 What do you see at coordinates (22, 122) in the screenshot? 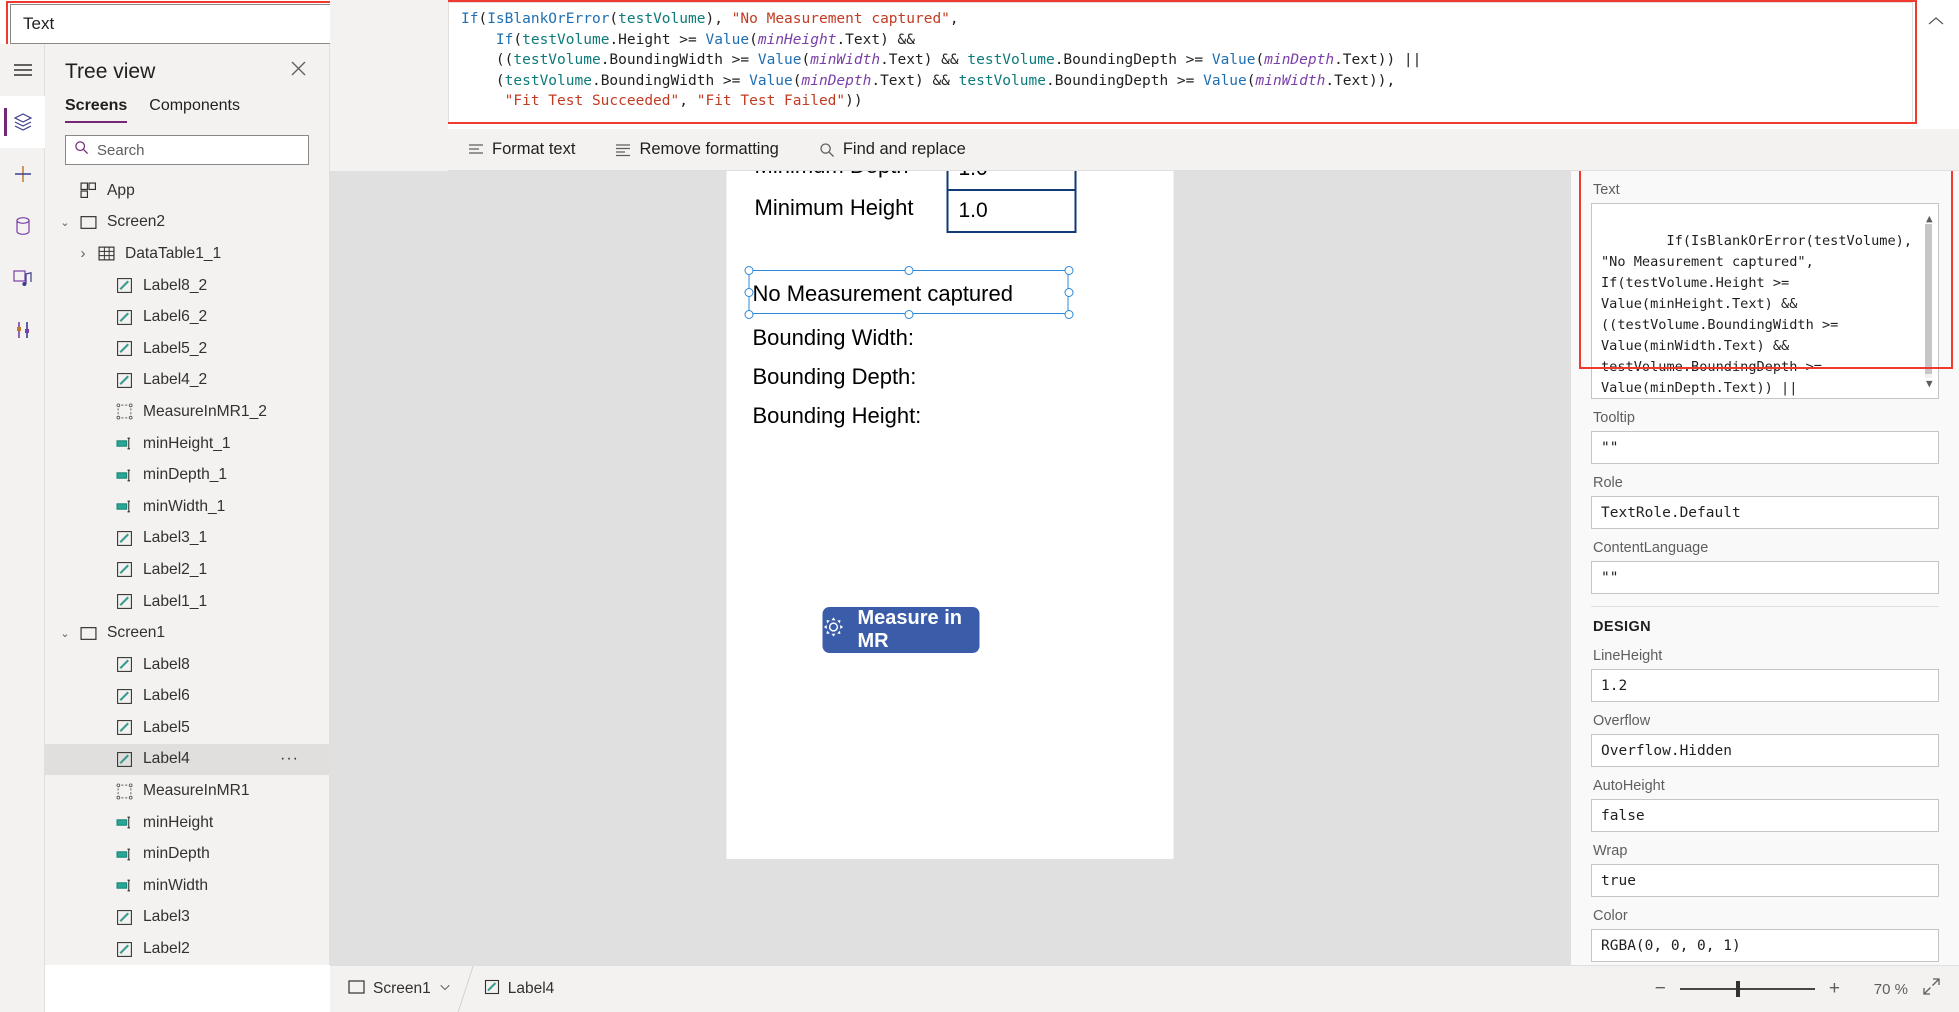
I see `tree-view-layers-icon` at bounding box center [22, 122].